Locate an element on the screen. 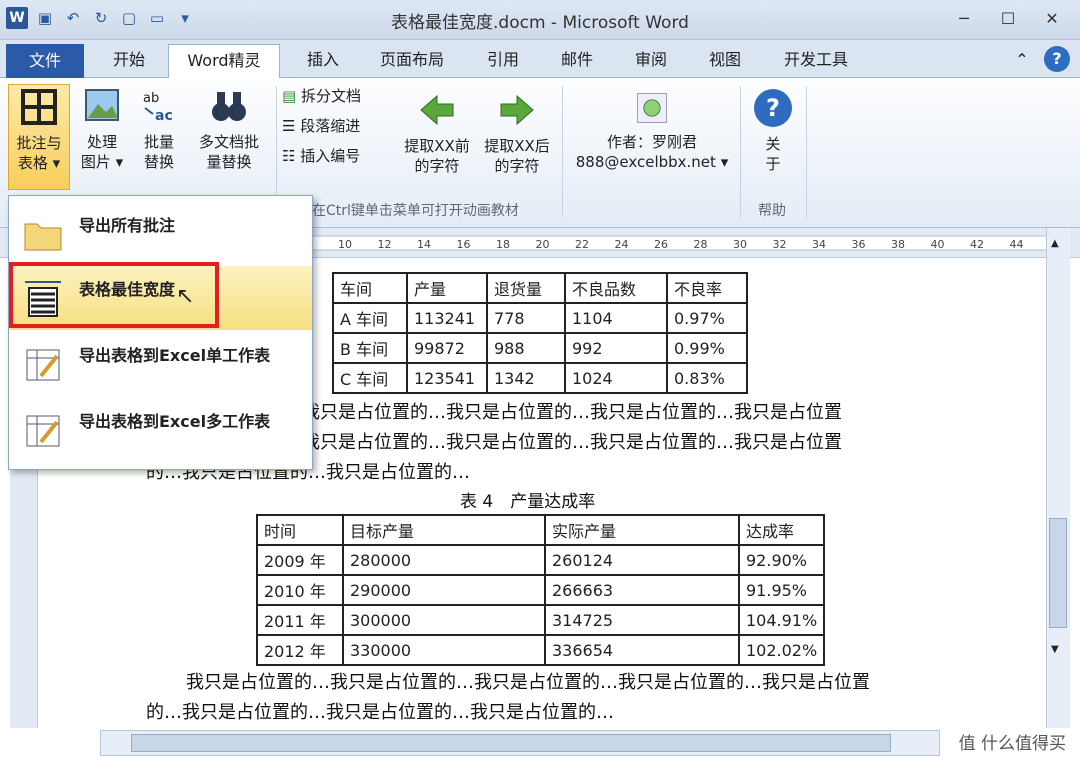 This screenshot has width=1080, height=764. table-cell: 1104 is located at coordinates (616, 318).